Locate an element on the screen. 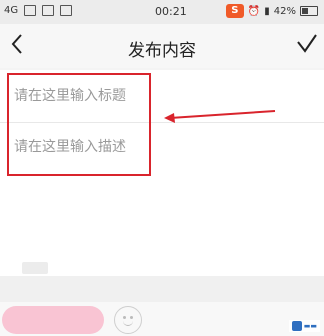  watermark-logo: ▬▬ is located at coordinates (304, 326).